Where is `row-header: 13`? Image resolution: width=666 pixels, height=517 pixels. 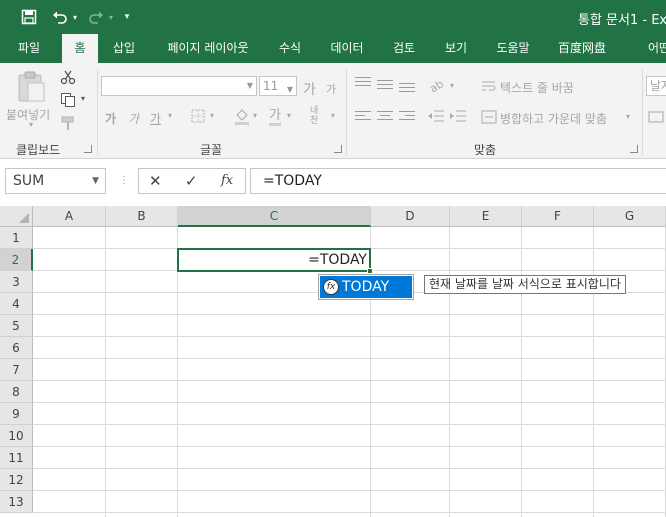
row-header: 13 is located at coordinates (16, 502).